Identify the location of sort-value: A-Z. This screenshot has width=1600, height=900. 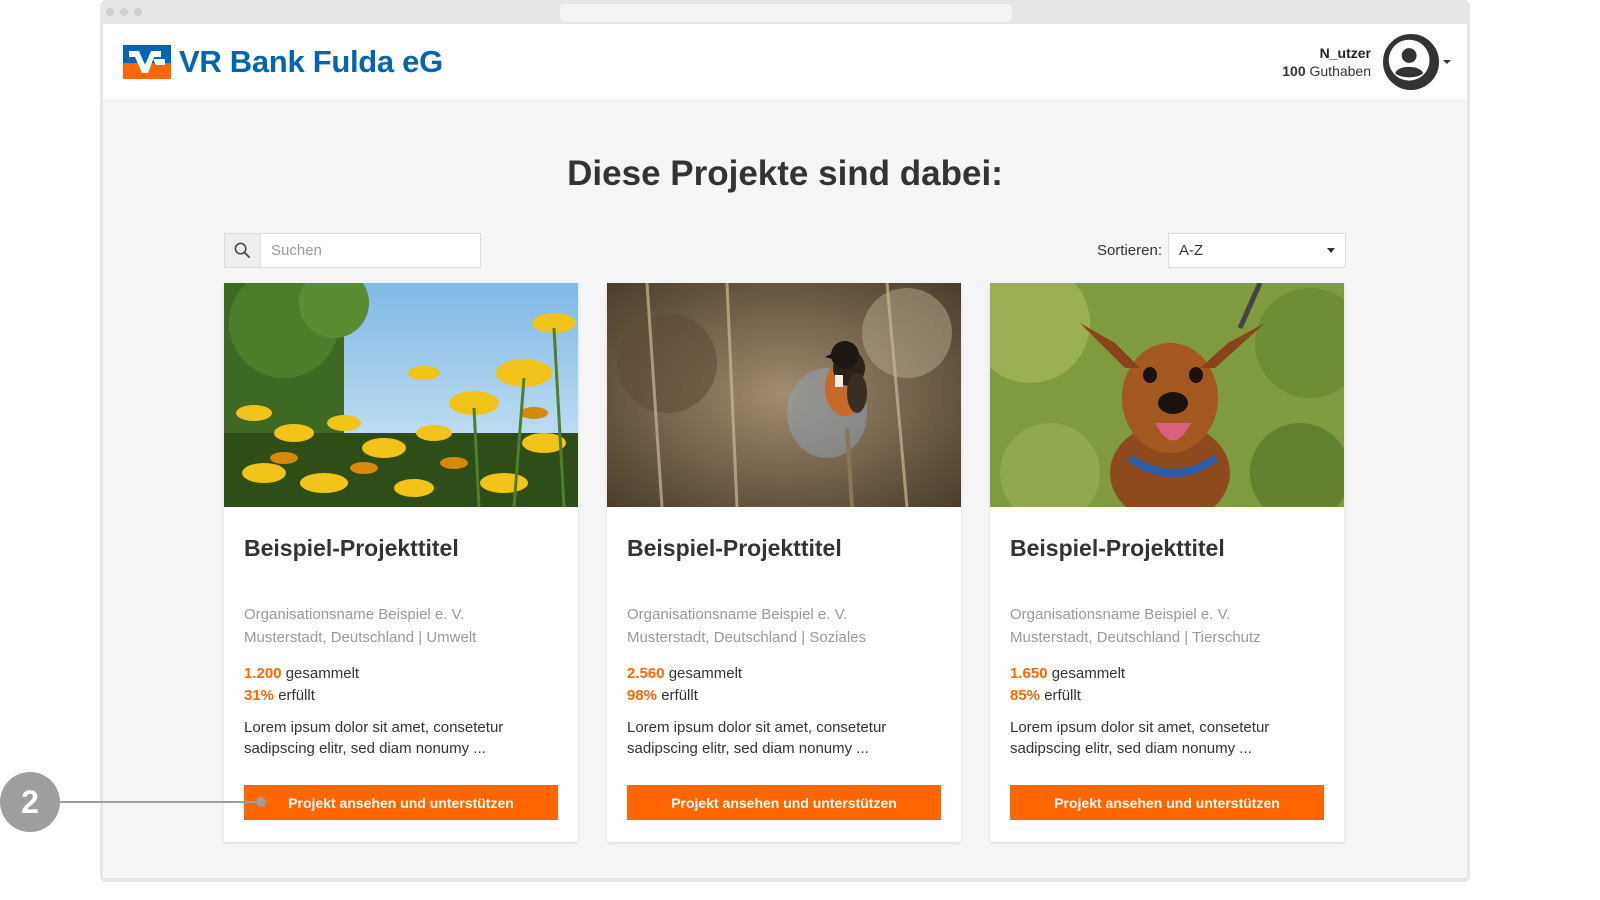
(1191, 250).